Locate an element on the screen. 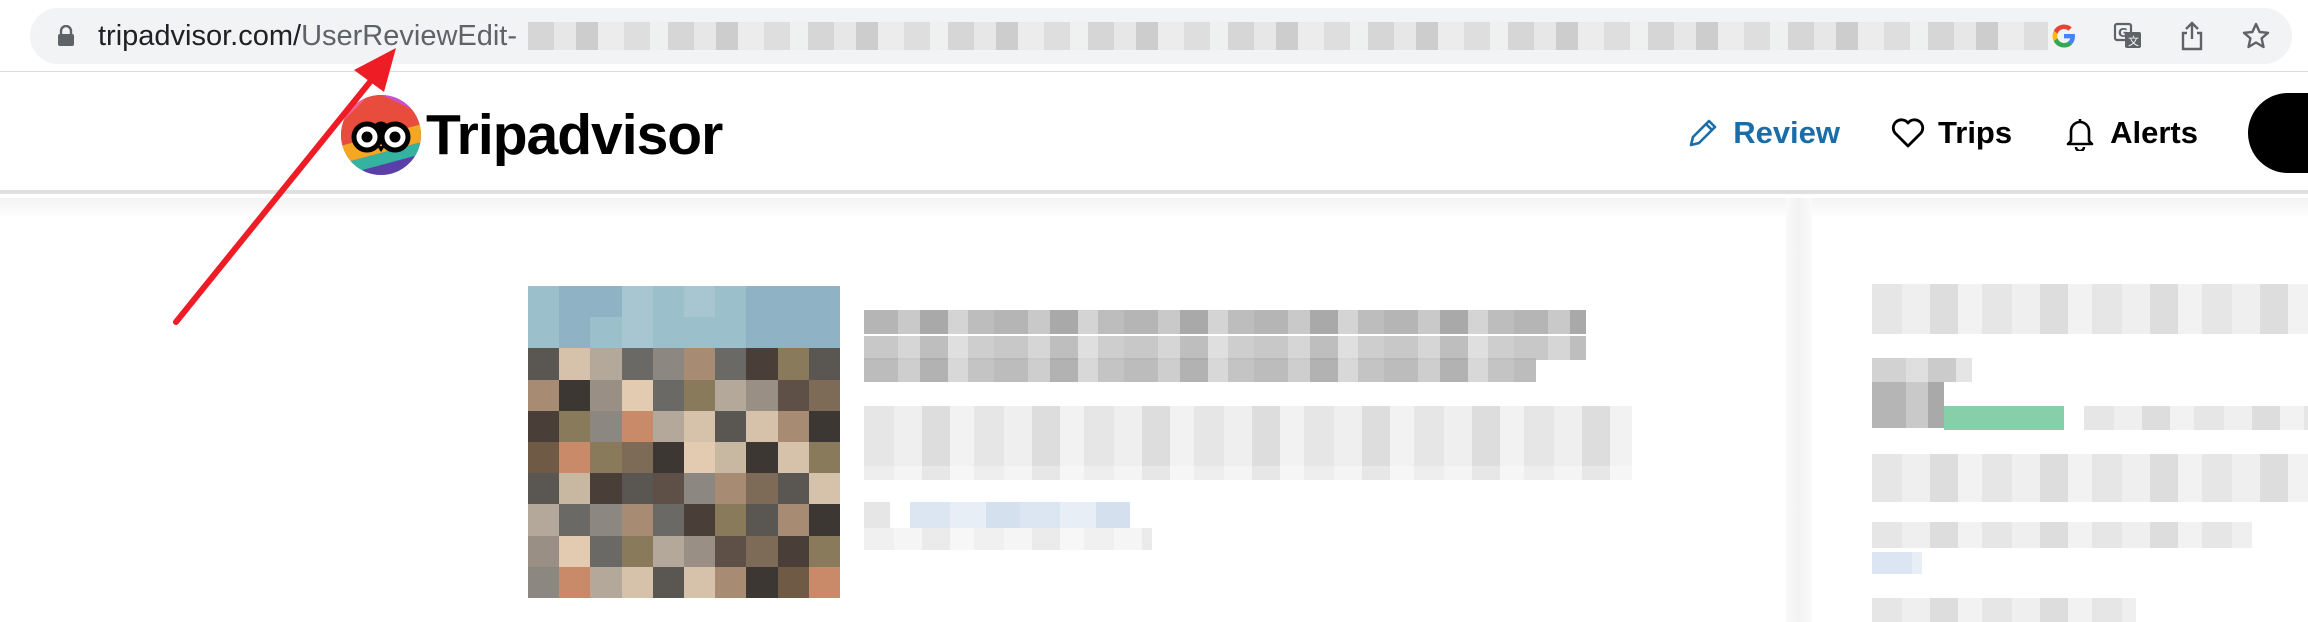 The height and width of the screenshot is (622, 2308). omnibox-actions: G 文 is located at coordinates (2160, 36).